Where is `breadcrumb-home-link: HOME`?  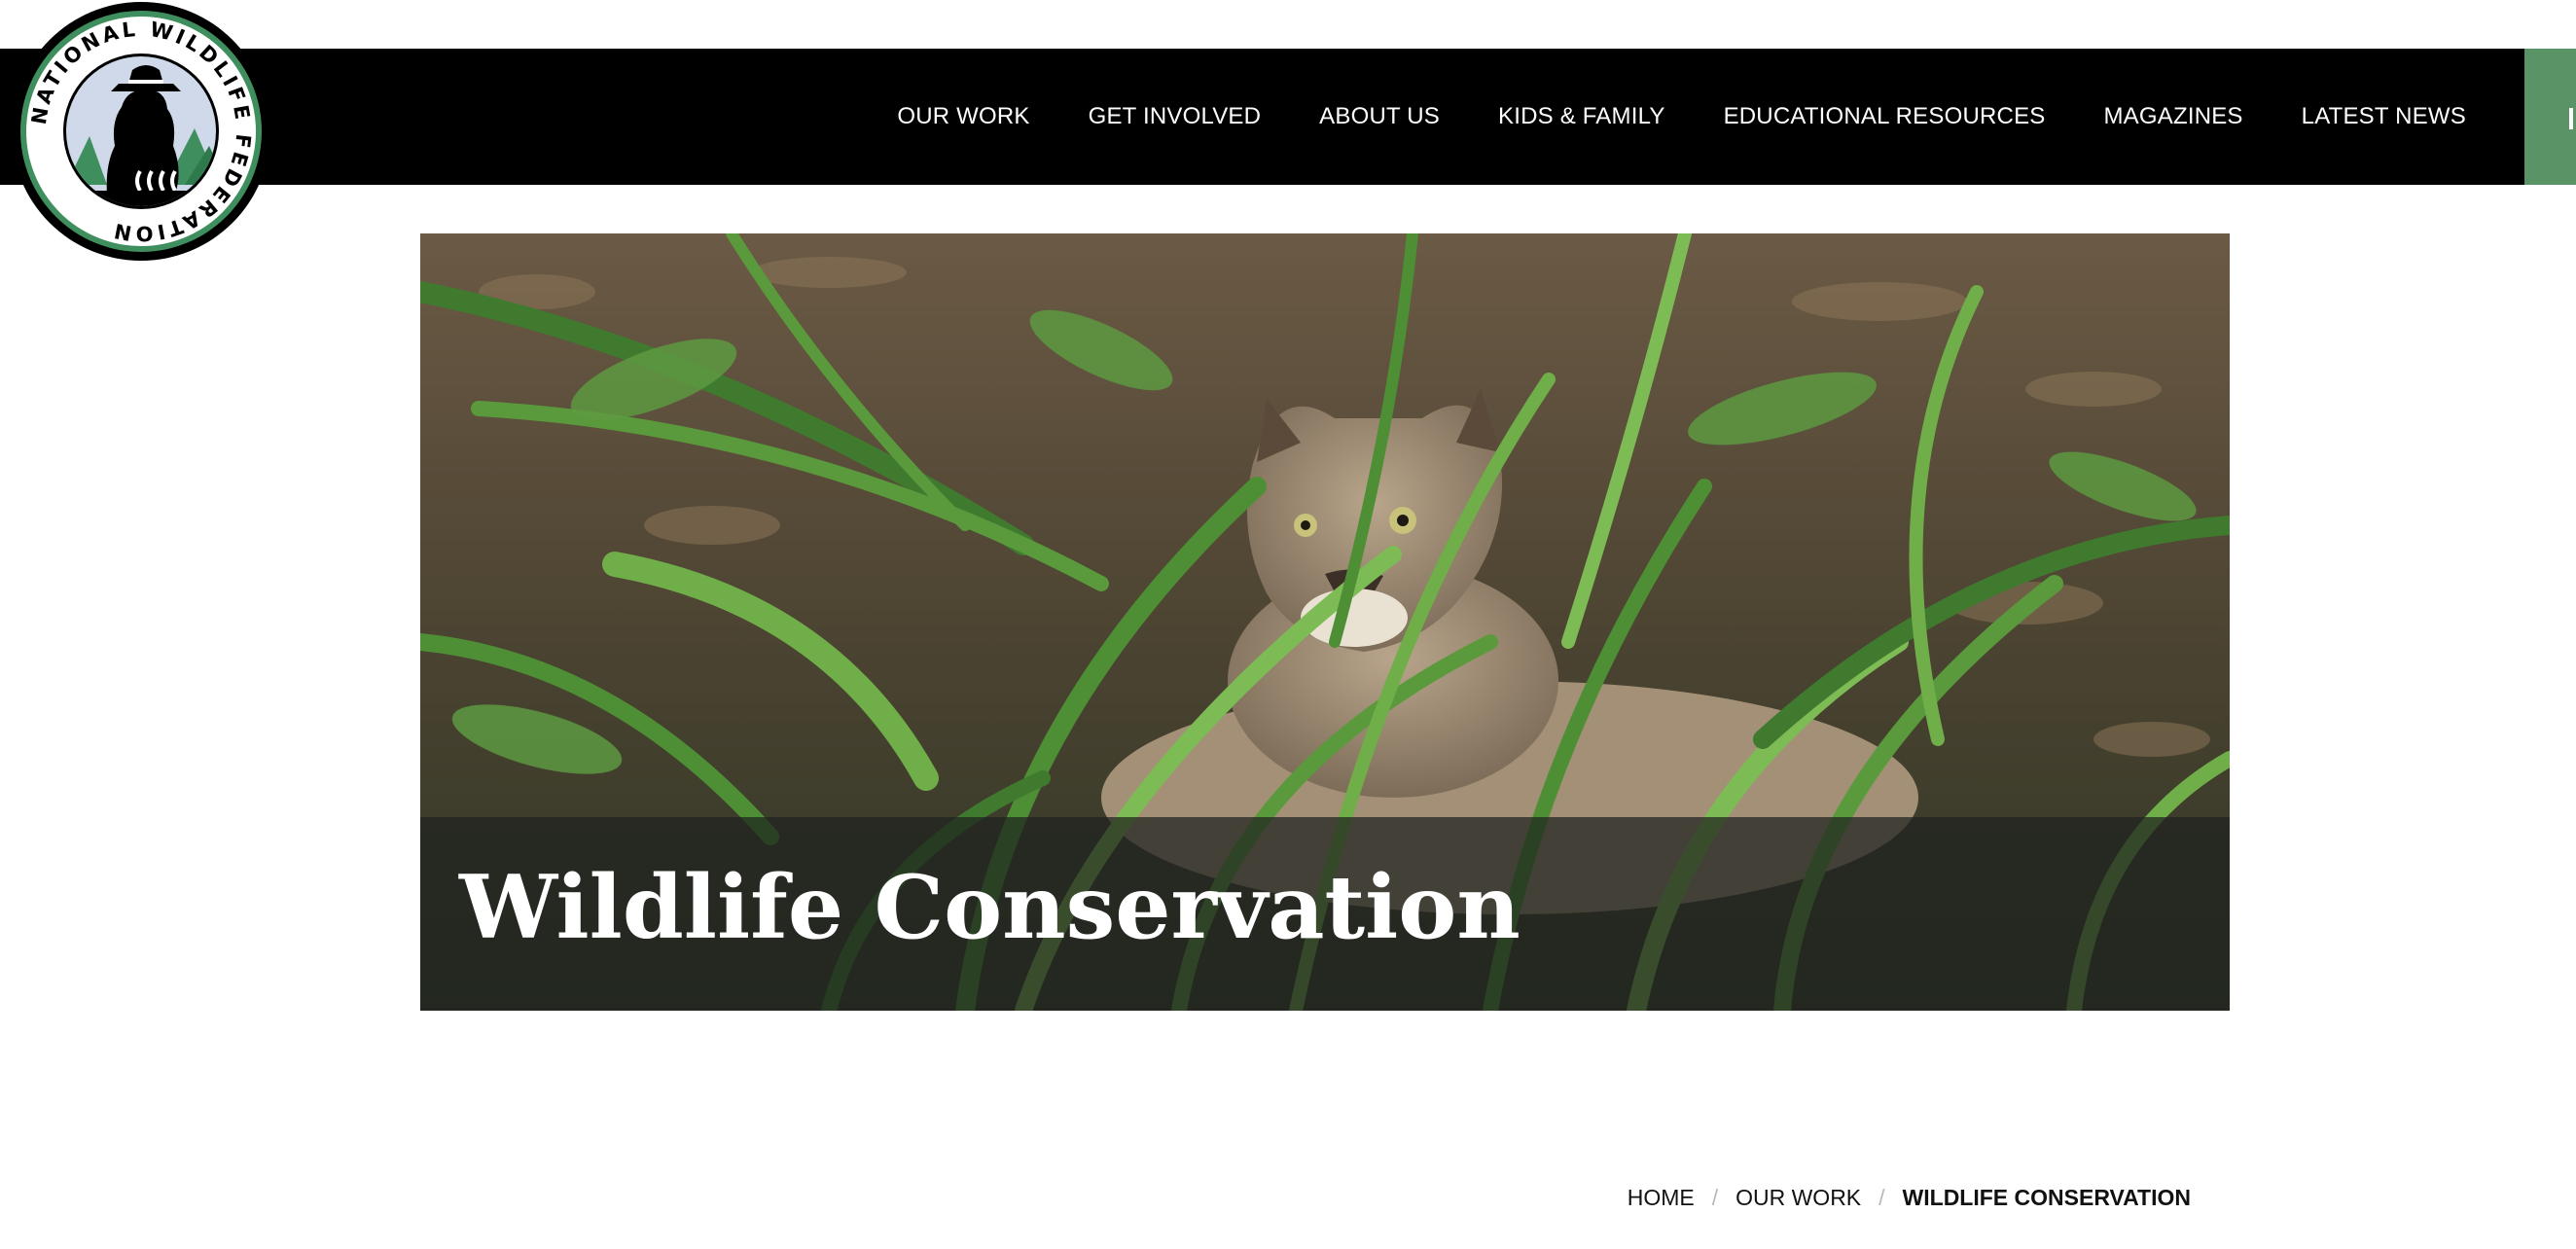
breadcrumb-home-link: HOME is located at coordinates (1661, 1198).